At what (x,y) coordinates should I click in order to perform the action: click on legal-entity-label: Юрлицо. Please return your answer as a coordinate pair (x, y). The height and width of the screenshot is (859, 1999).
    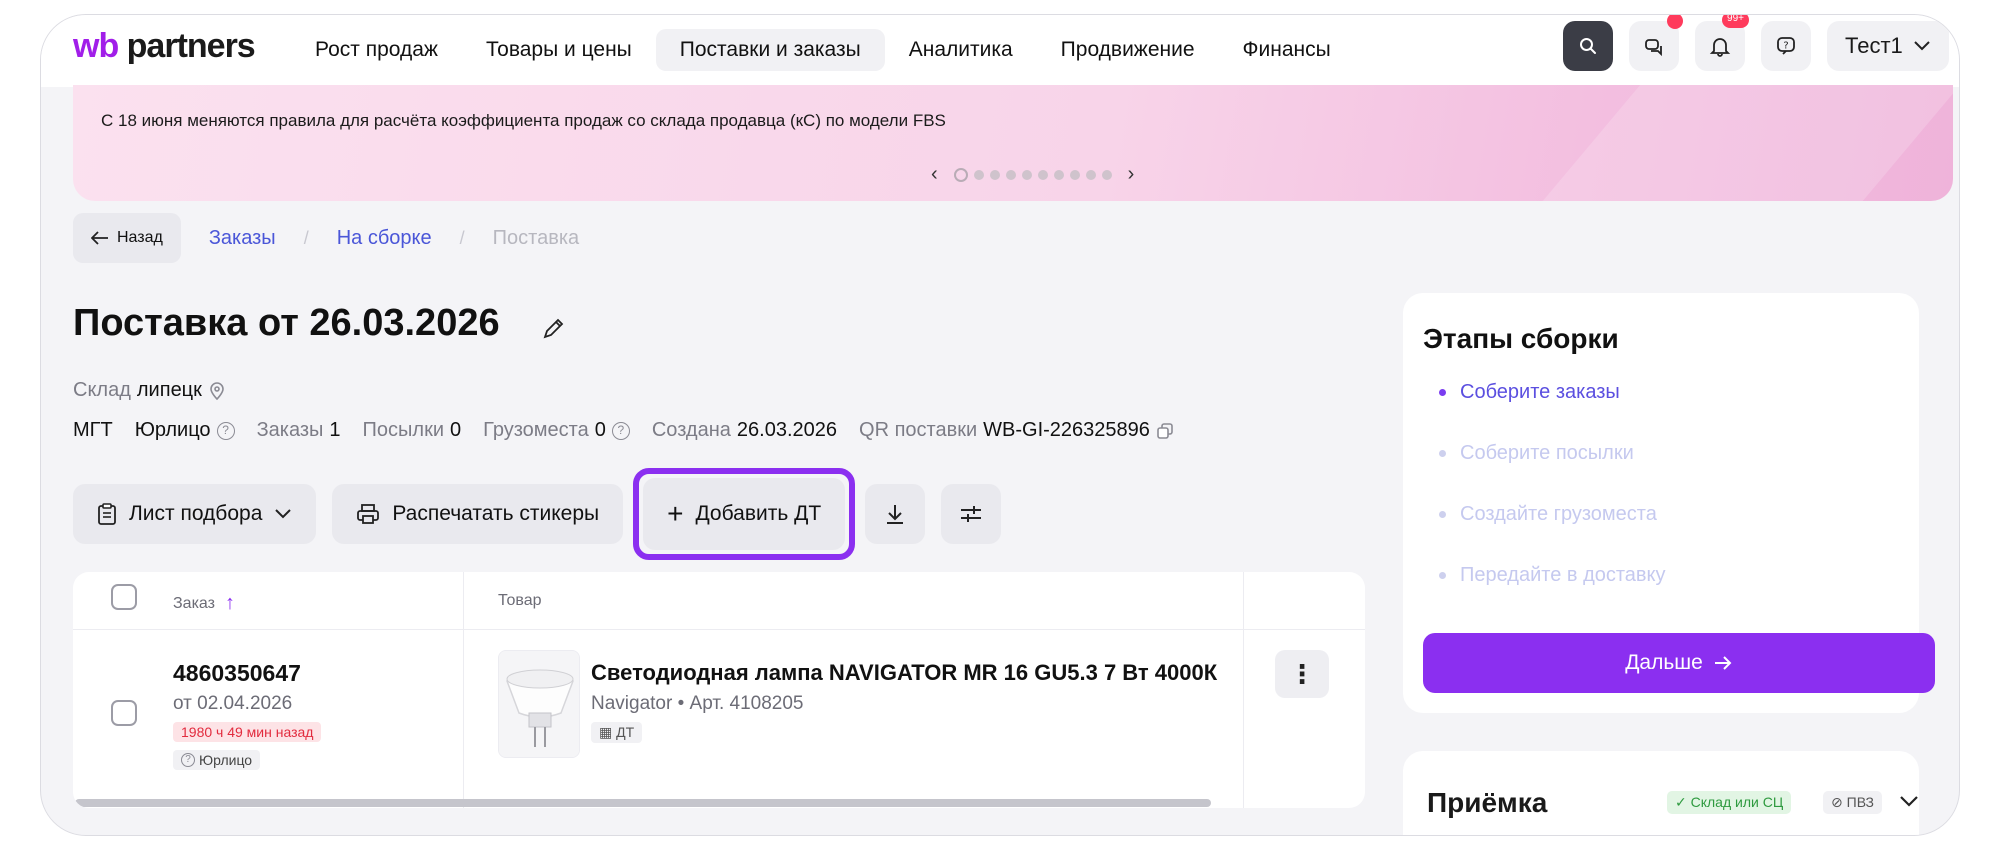
    Looking at the image, I should click on (226, 760).